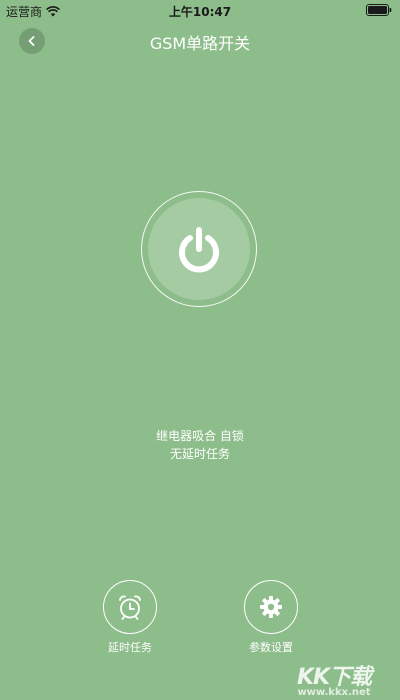  Describe the element at coordinates (271, 647) in the screenshot. I see `settings-label: 参数设置` at that location.